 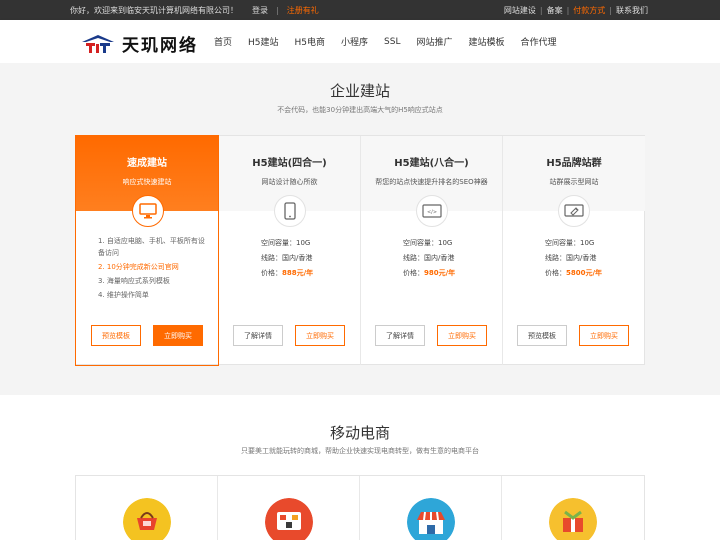 I want to click on feature-item: 3. 海量响应式系列模板, so click(x=134, y=281).